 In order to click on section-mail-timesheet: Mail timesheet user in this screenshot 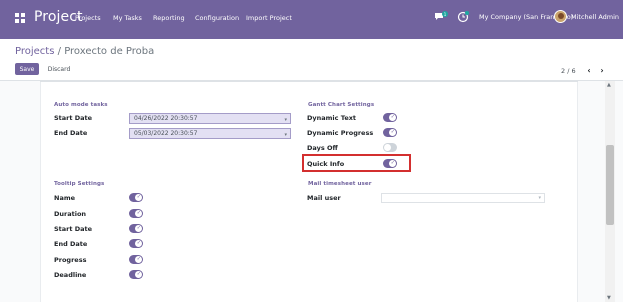, I will do `click(340, 184)`.